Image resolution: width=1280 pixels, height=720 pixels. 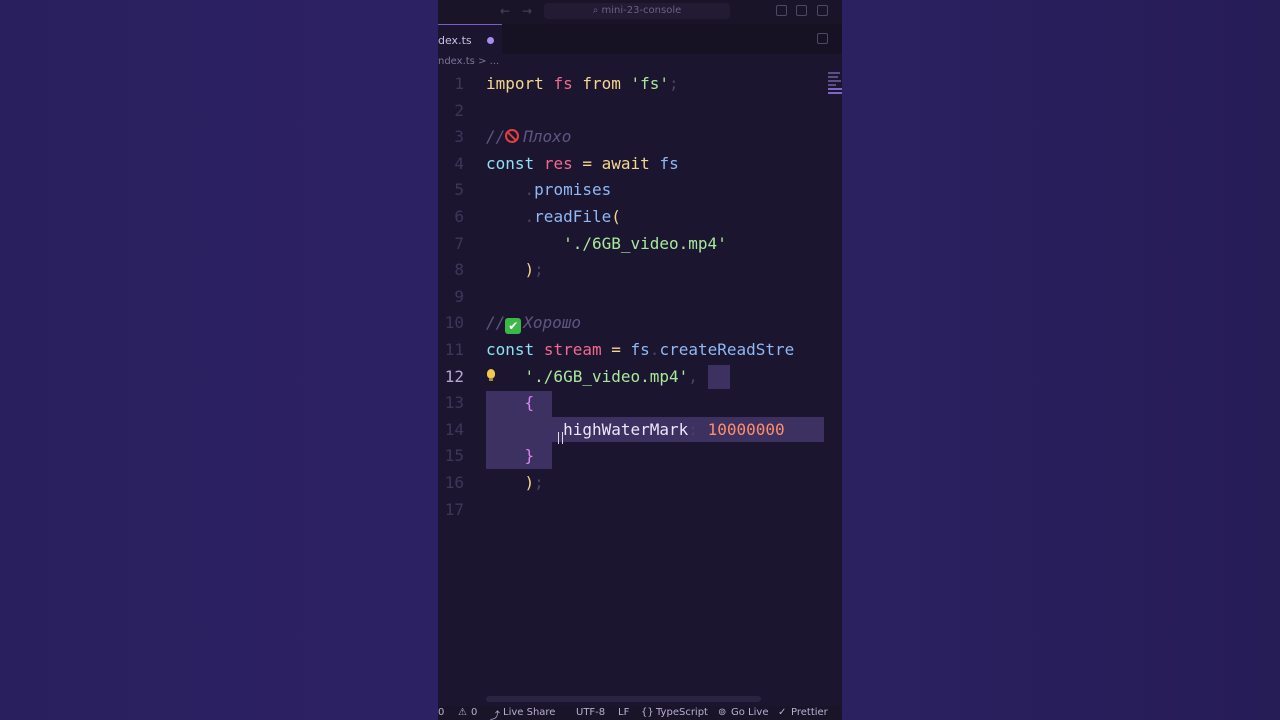 I want to click on double-check-icon: ✓, so click(x=782, y=712).